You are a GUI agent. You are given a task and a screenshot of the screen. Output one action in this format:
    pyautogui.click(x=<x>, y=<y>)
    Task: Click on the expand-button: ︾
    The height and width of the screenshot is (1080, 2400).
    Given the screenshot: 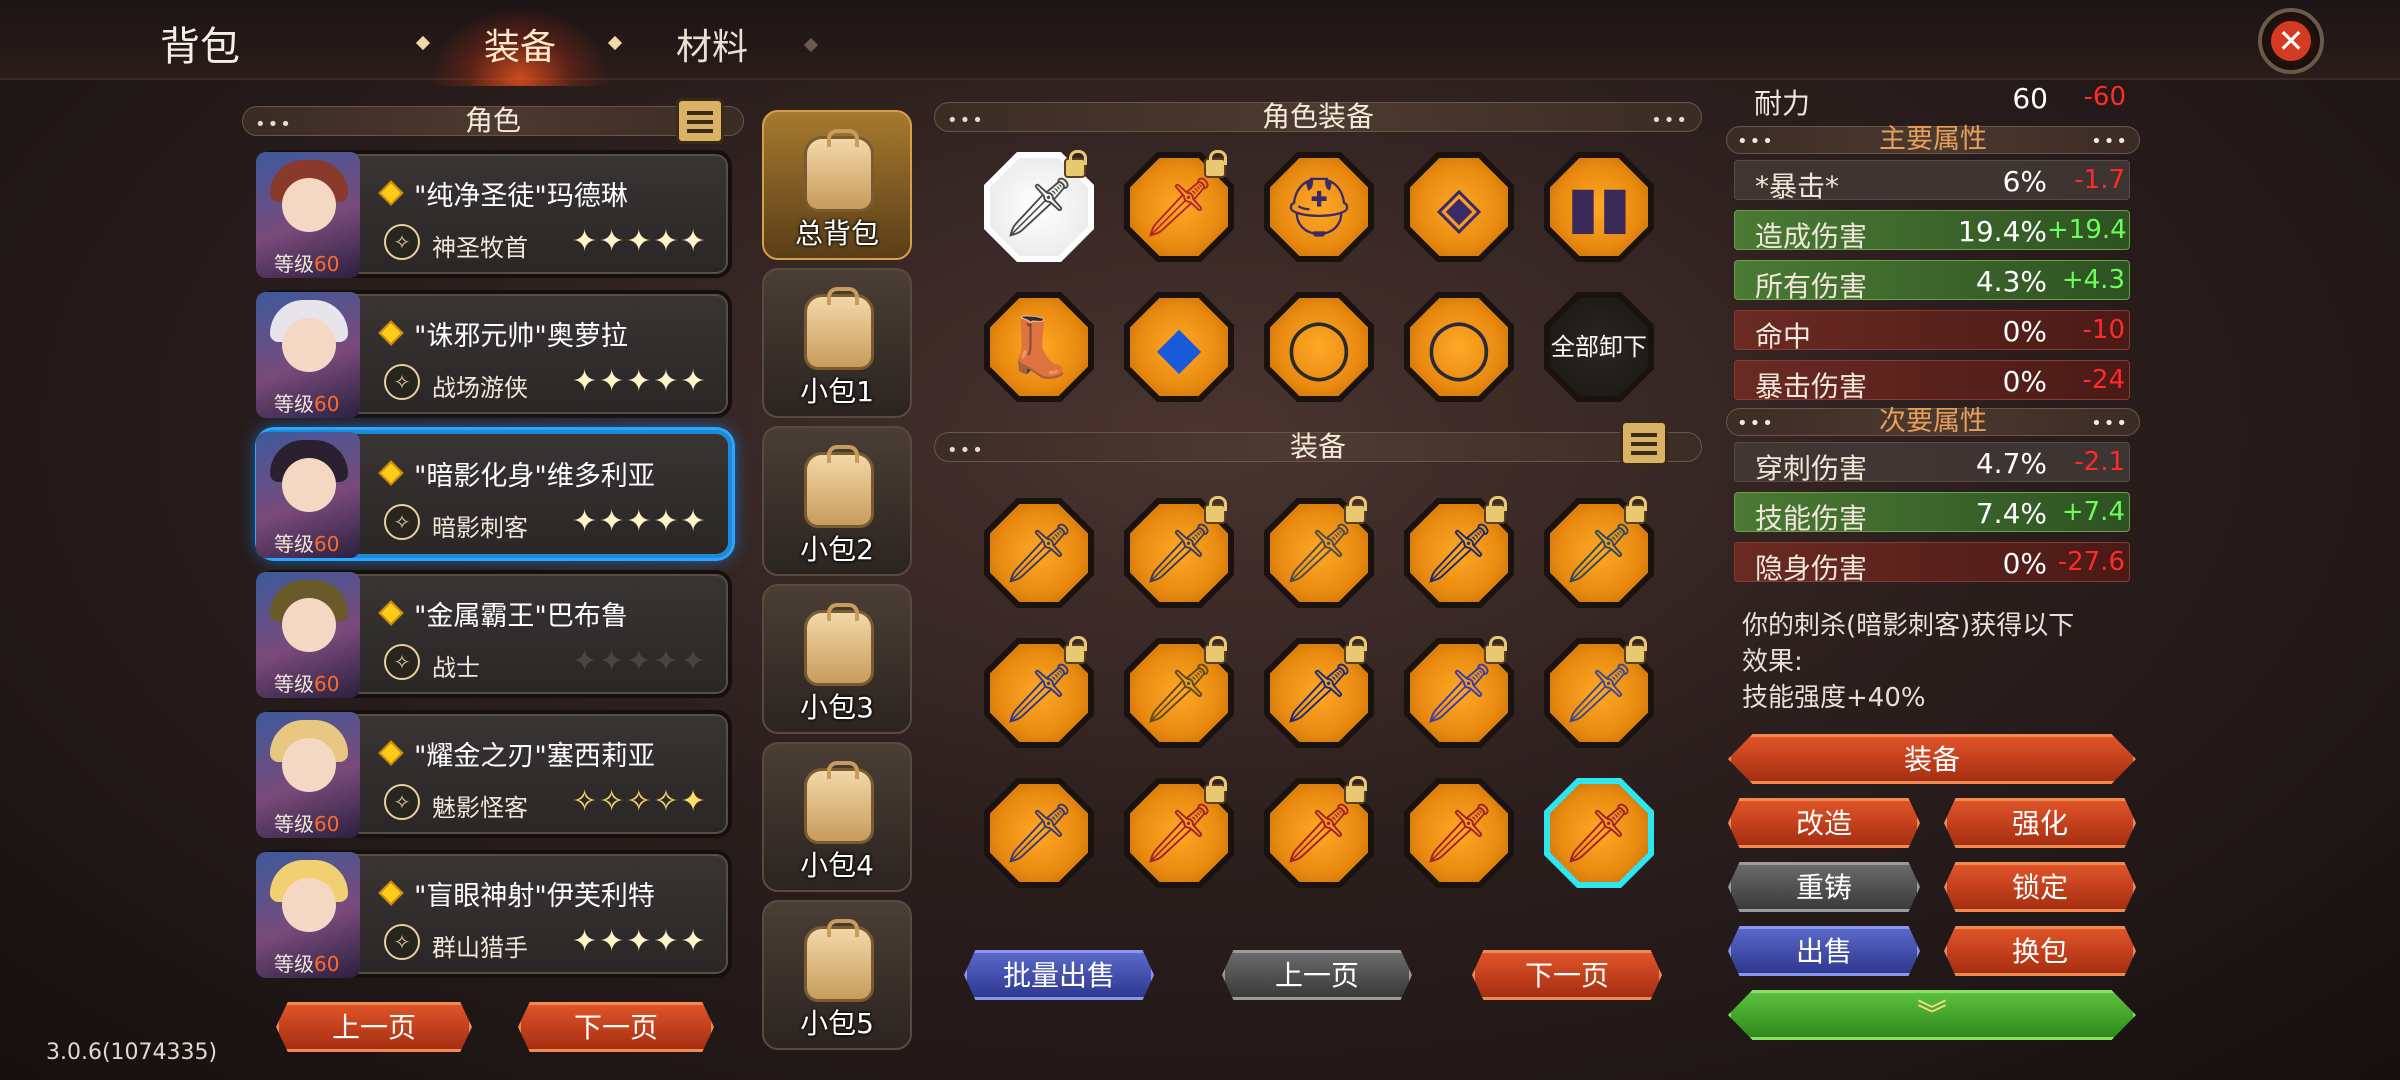 What is the action you would take?
    pyautogui.click(x=1932, y=1015)
    